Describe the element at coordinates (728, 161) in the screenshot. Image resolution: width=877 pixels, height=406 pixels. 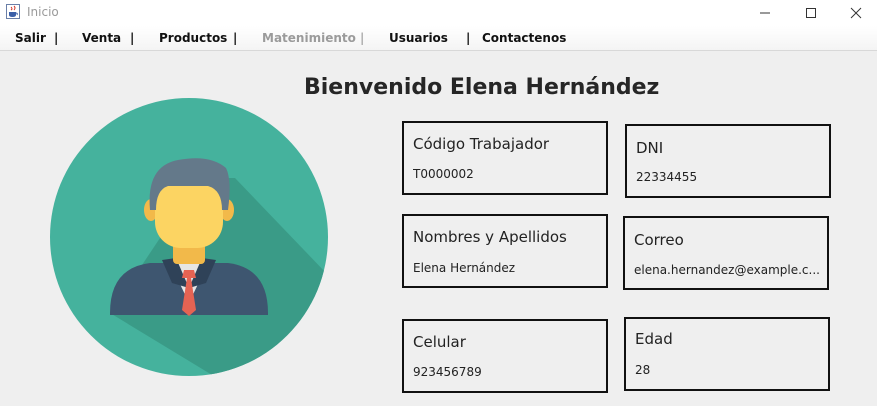
I see `dni-card: DNI 22334455` at that location.